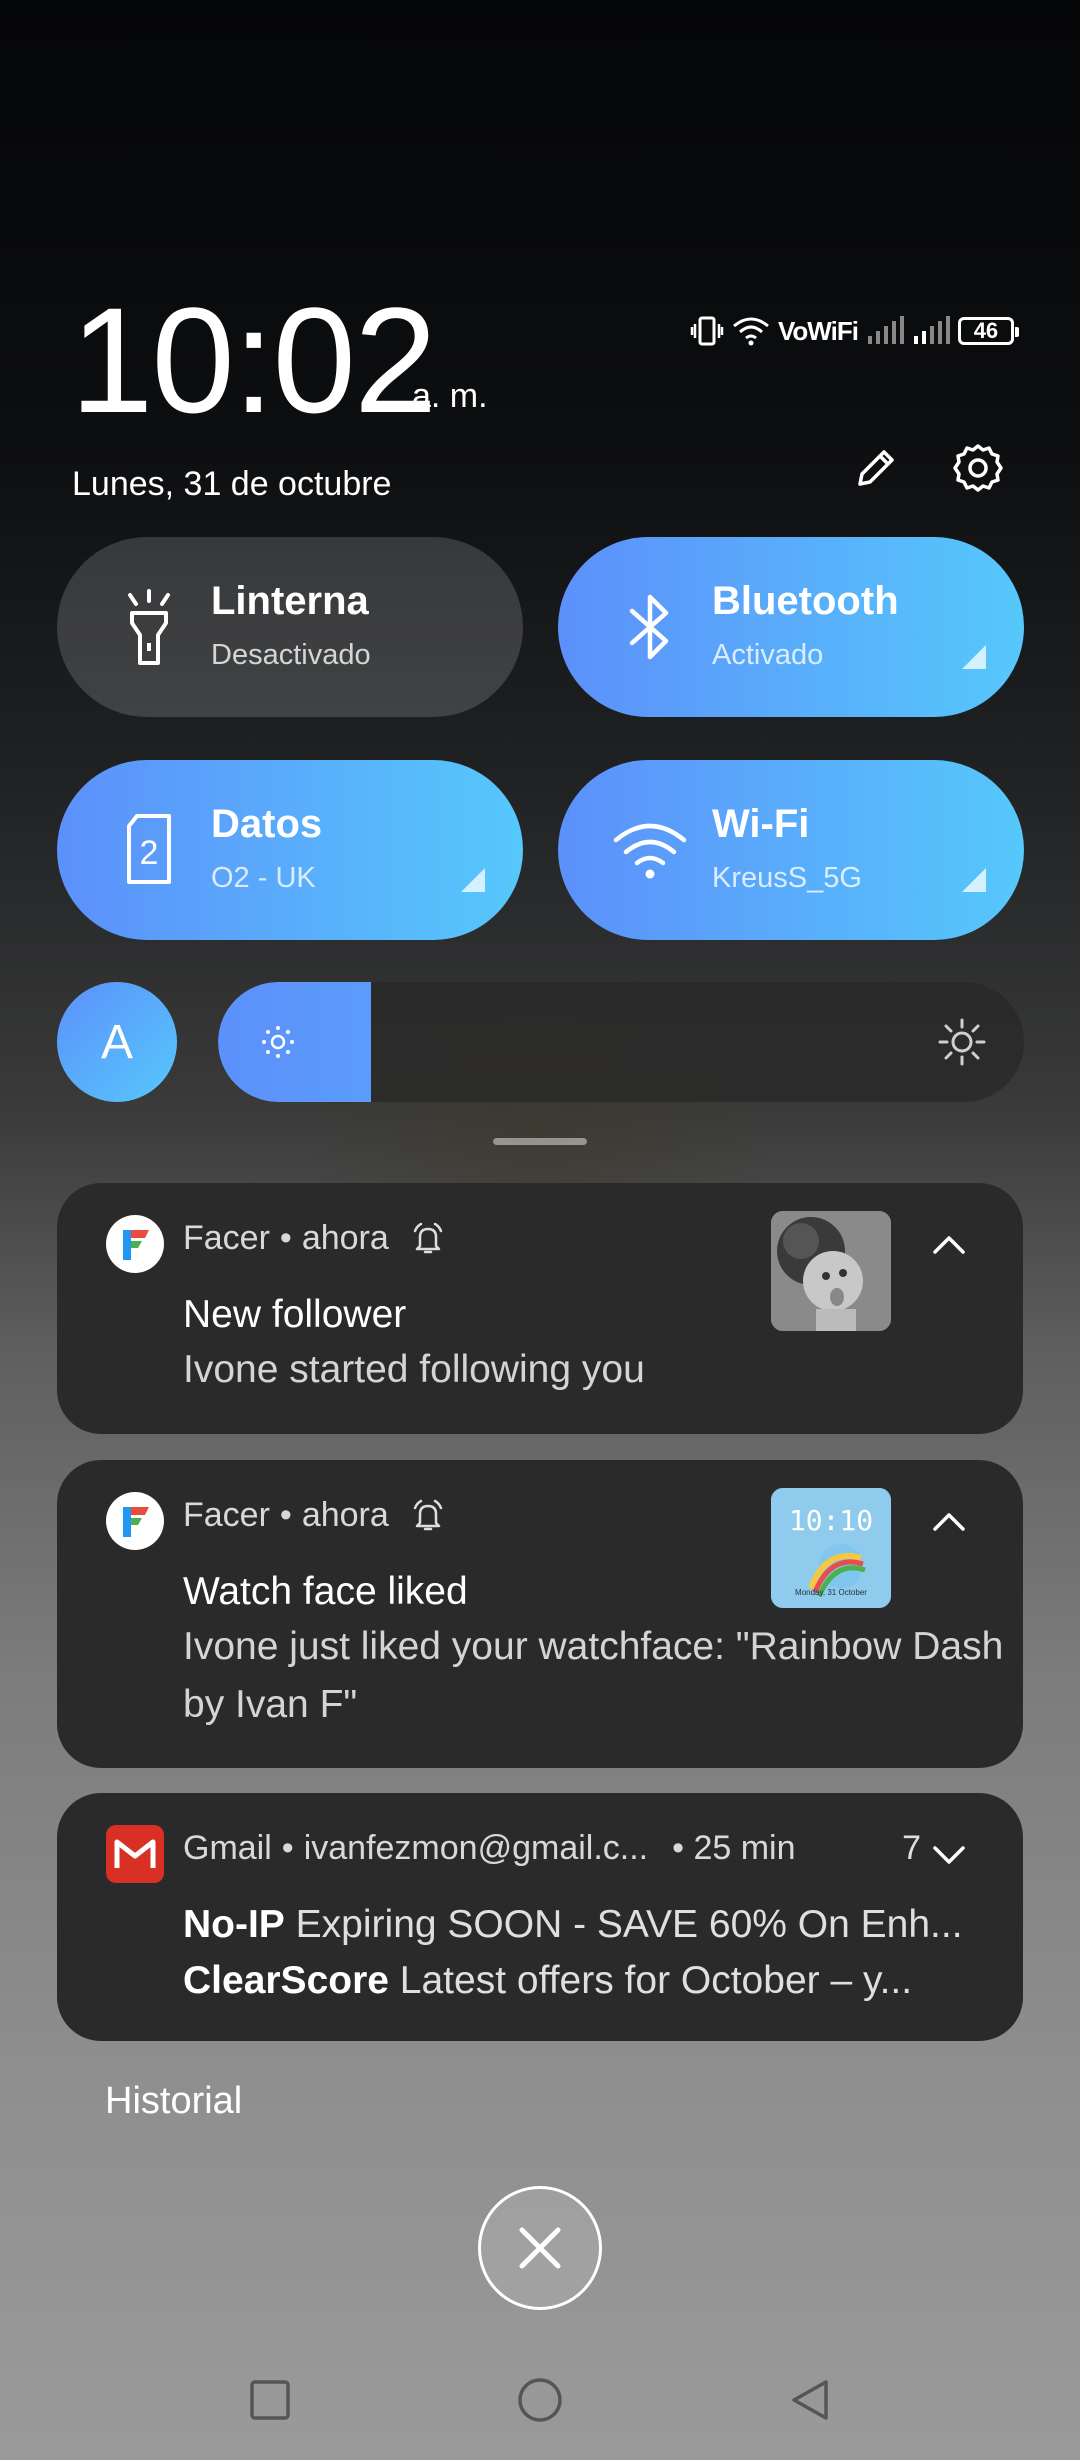  I want to click on notification-time: • 25 min, so click(734, 1848).